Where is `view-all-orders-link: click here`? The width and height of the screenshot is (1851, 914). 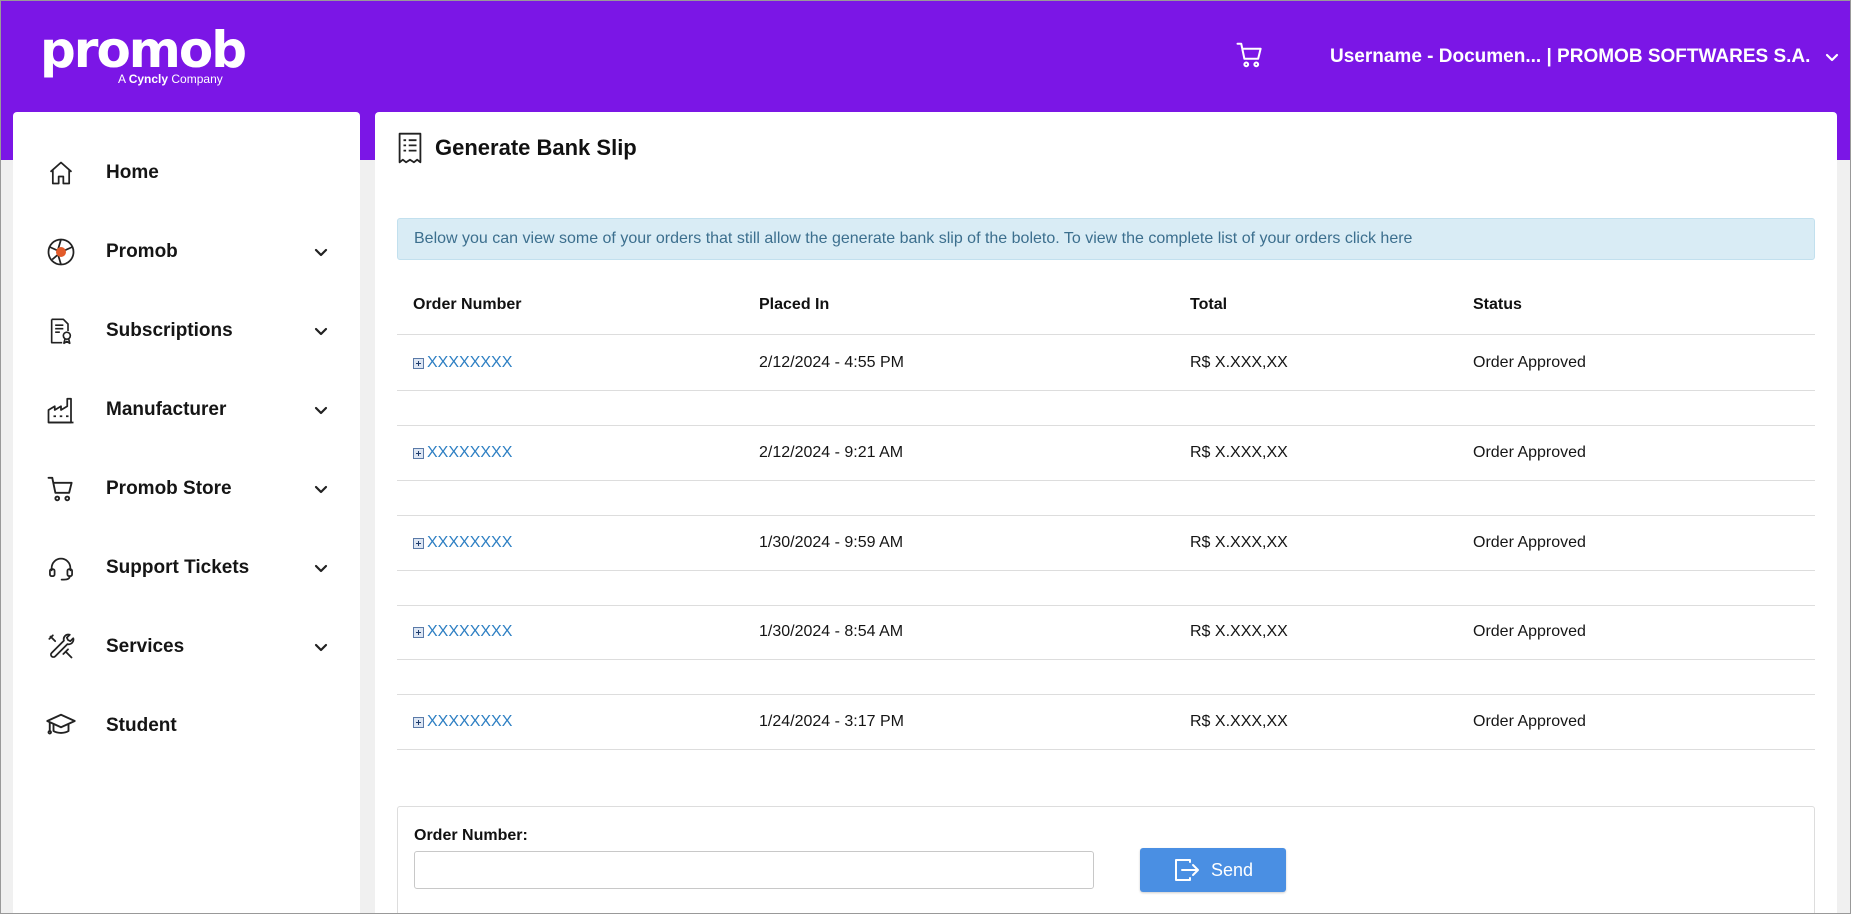
view-all-orders-link: click here is located at coordinates (1379, 238).